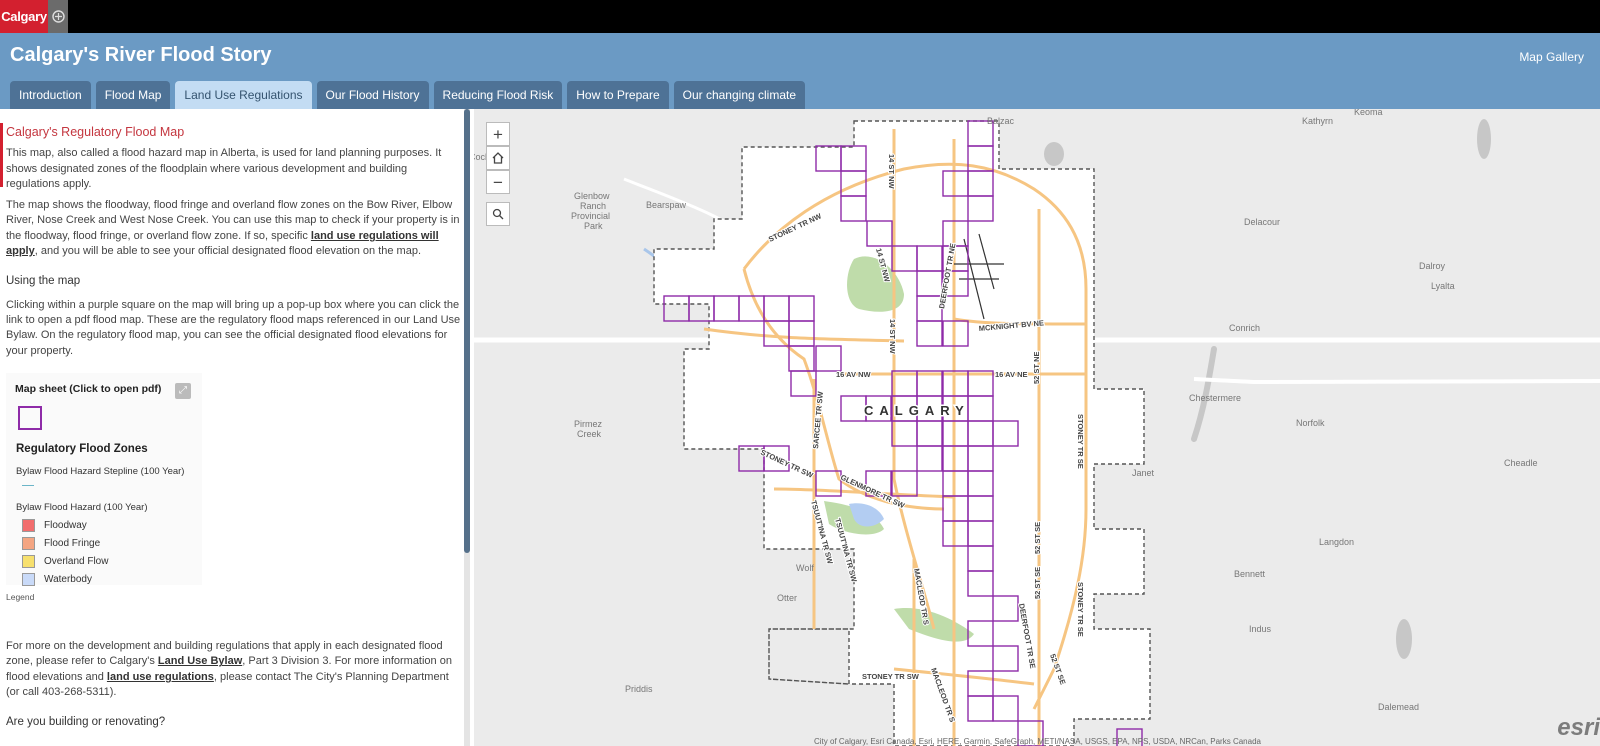 The height and width of the screenshot is (746, 1600). Describe the element at coordinates (498, 158) in the screenshot. I see `home-icon` at that location.